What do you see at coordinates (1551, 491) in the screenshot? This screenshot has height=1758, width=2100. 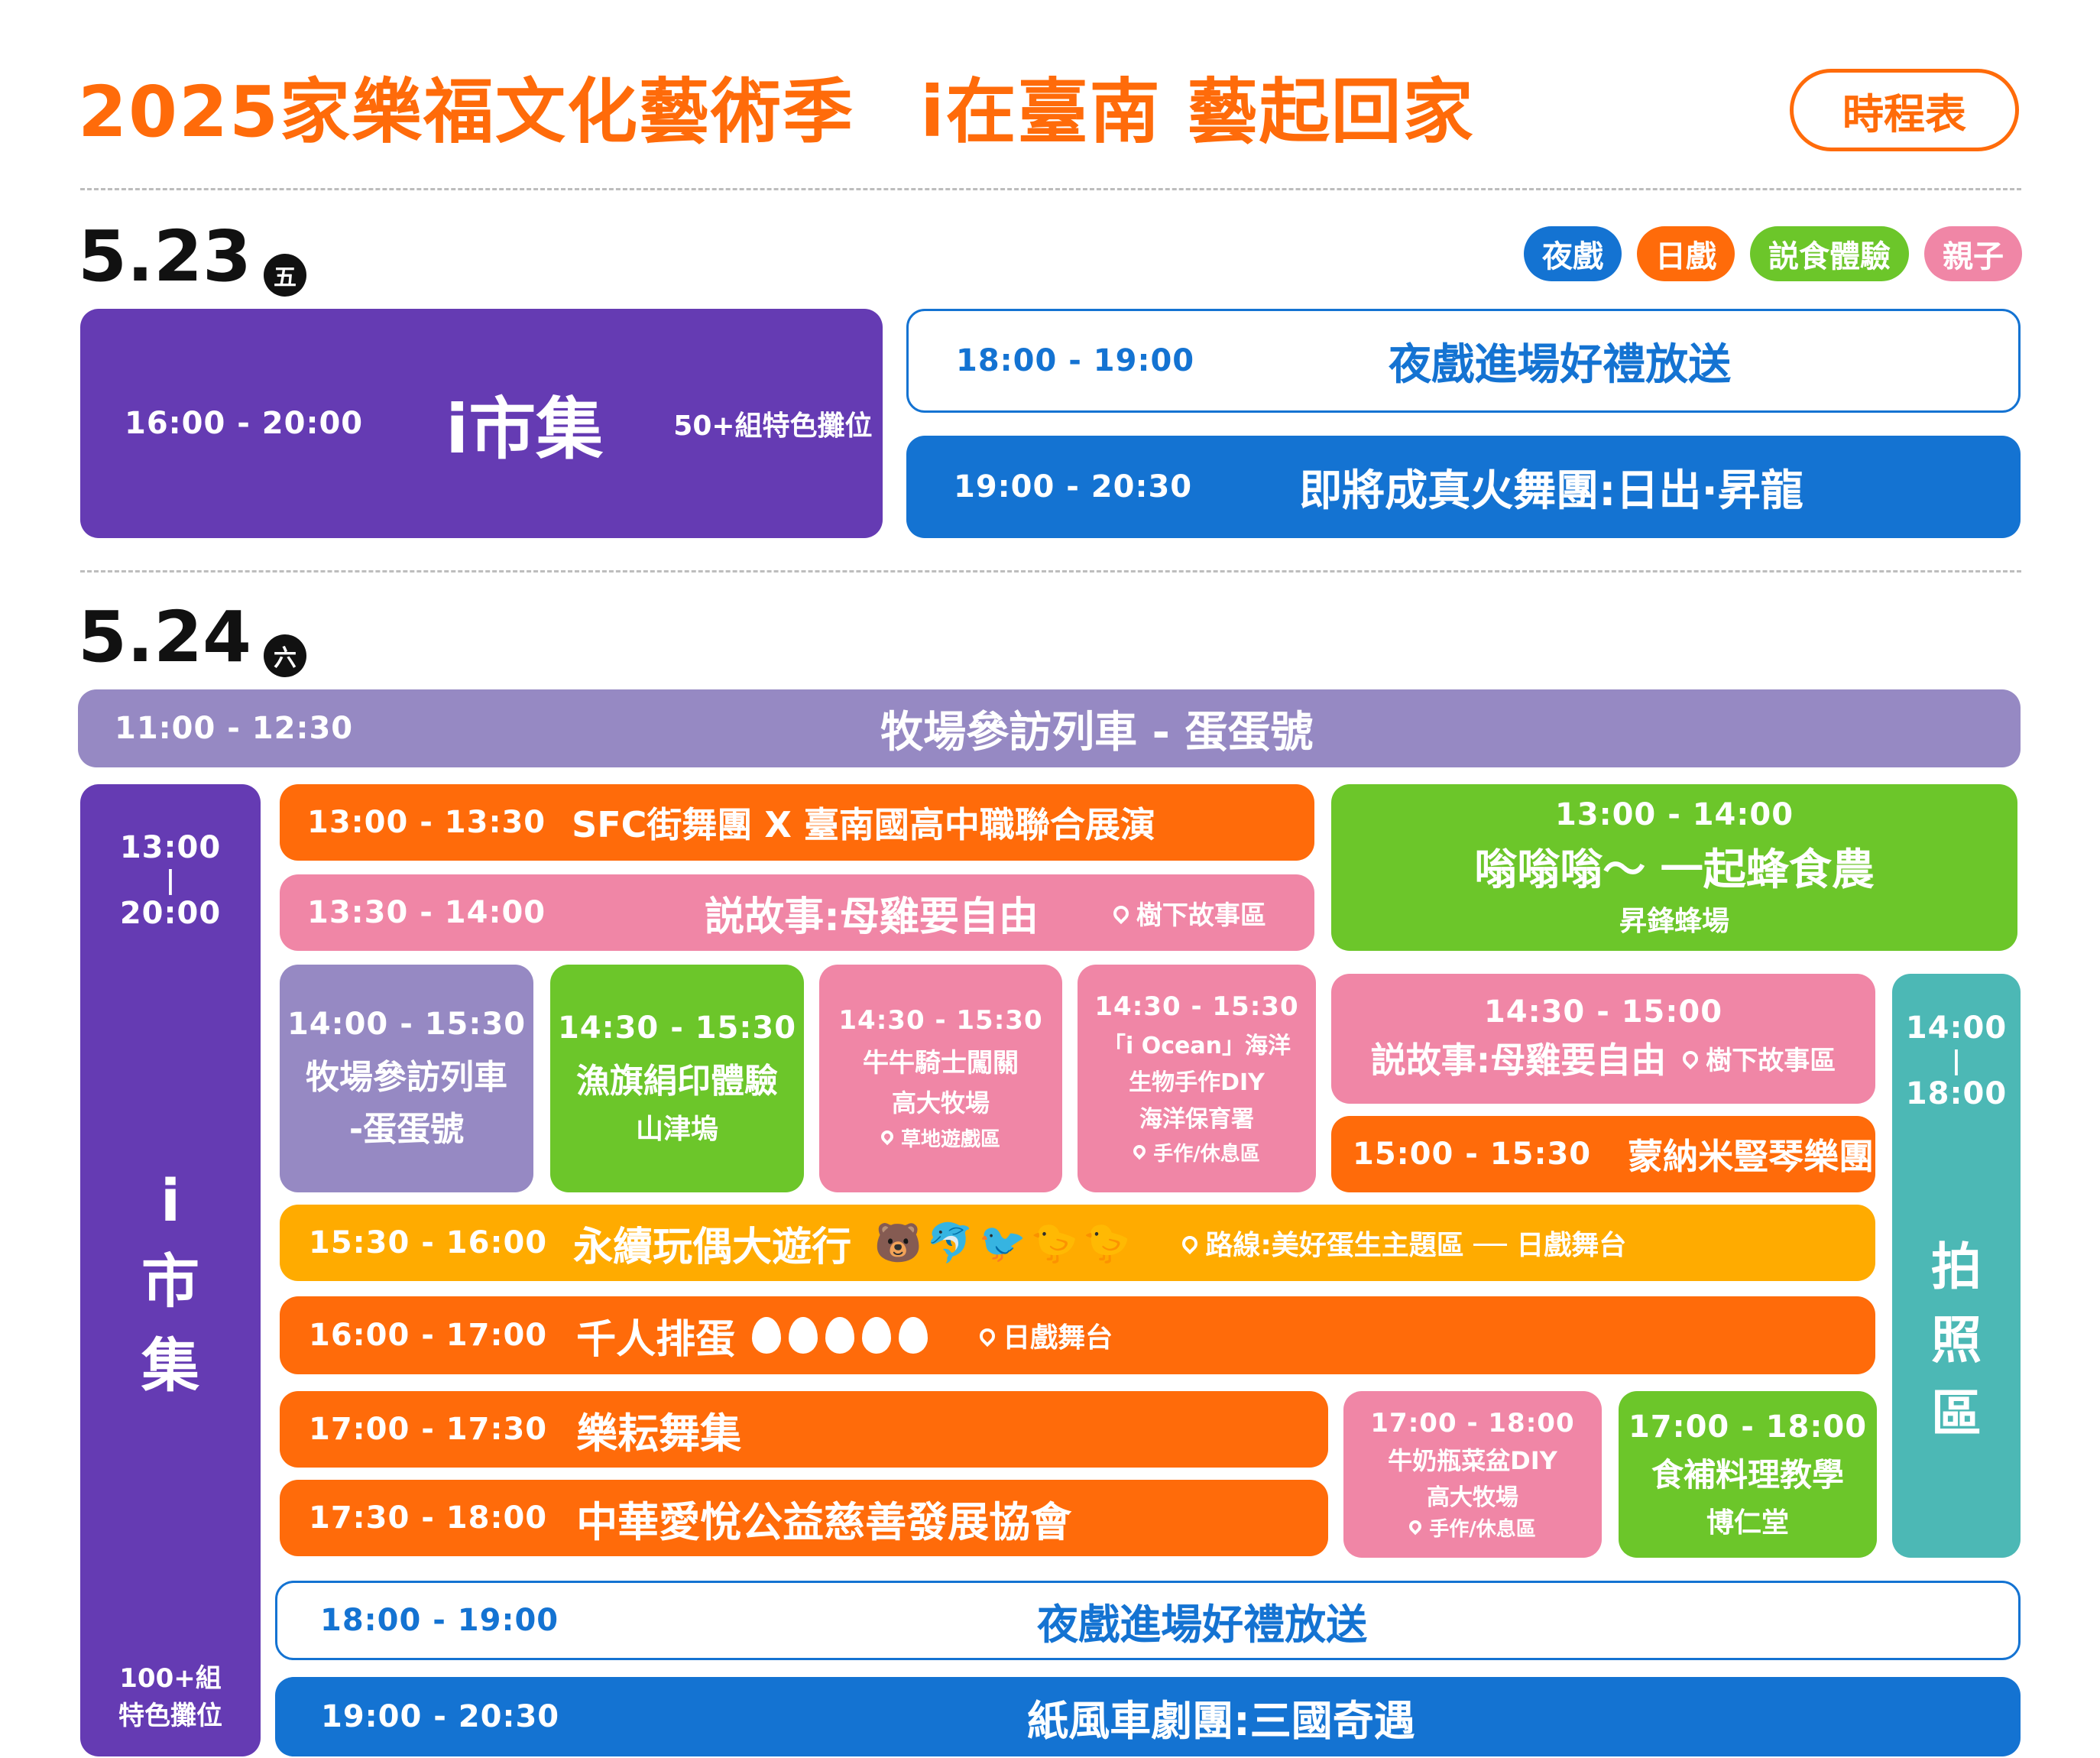 I see `event-title: 即將成真火舞團:日出·昇龍` at bounding box center [1551, 491].